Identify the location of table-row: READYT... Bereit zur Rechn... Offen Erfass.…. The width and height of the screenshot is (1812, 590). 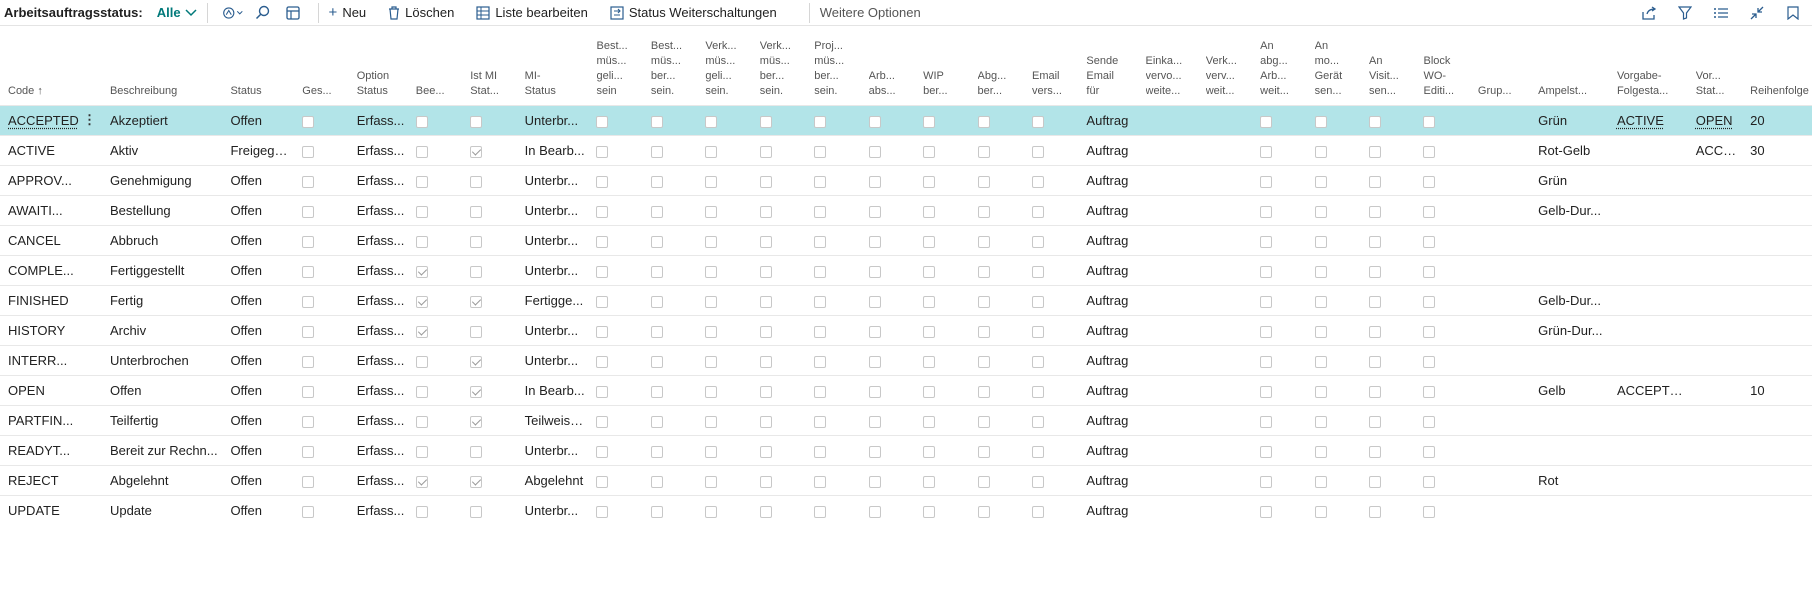
(906, 450).